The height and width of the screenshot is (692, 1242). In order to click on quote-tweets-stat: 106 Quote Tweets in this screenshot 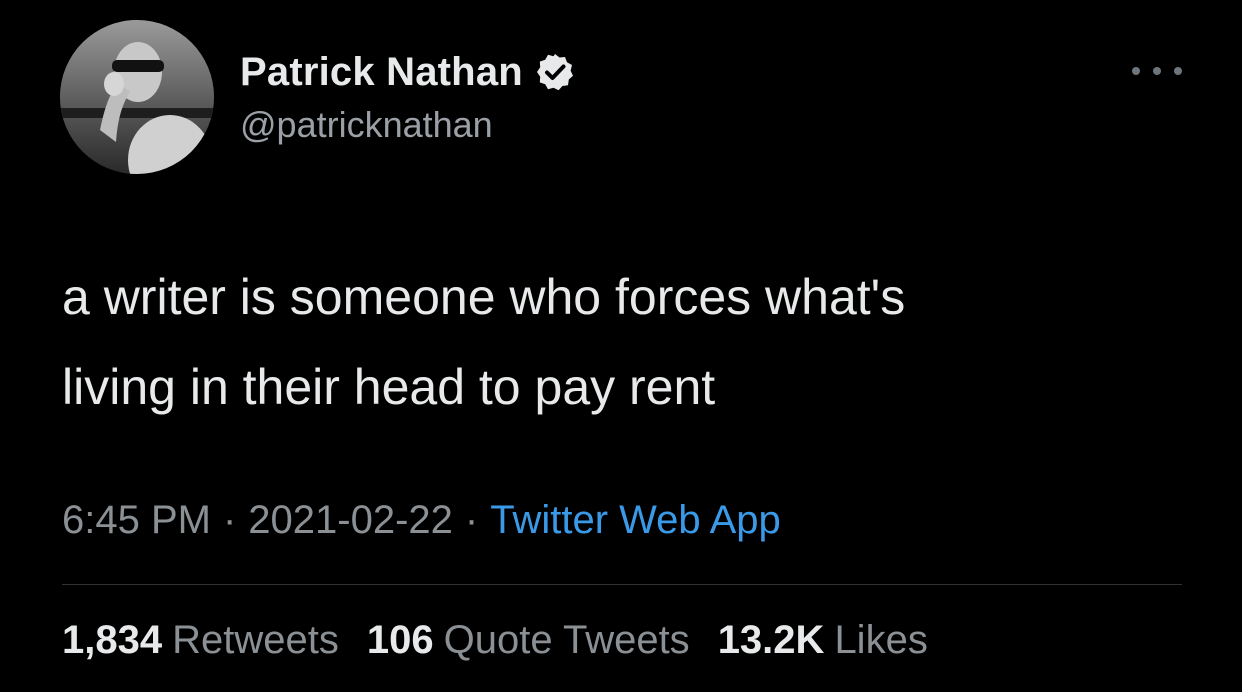, I will do `click(528, 640)`.